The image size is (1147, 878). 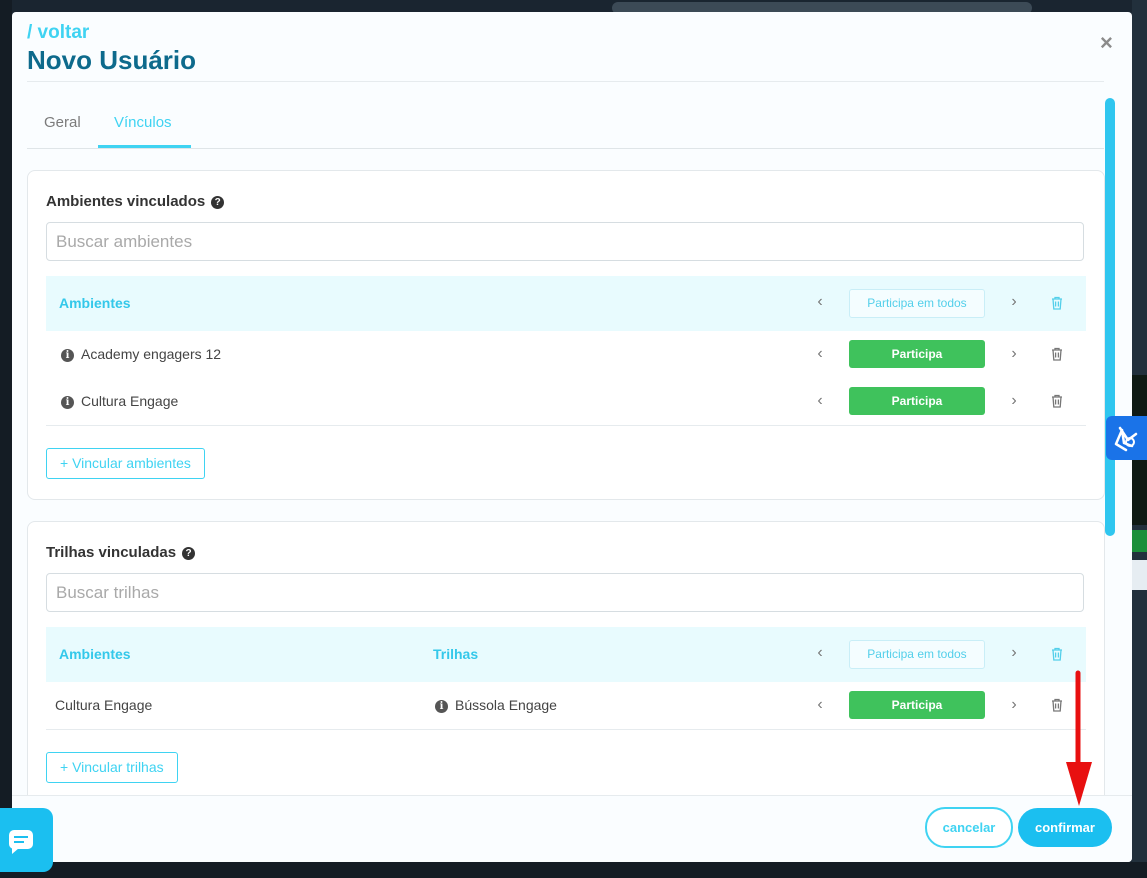 What do you see at coordinates (144, 146) in the screenshot?
I see `active-tab-indicator` at bounding box center [144, 146].